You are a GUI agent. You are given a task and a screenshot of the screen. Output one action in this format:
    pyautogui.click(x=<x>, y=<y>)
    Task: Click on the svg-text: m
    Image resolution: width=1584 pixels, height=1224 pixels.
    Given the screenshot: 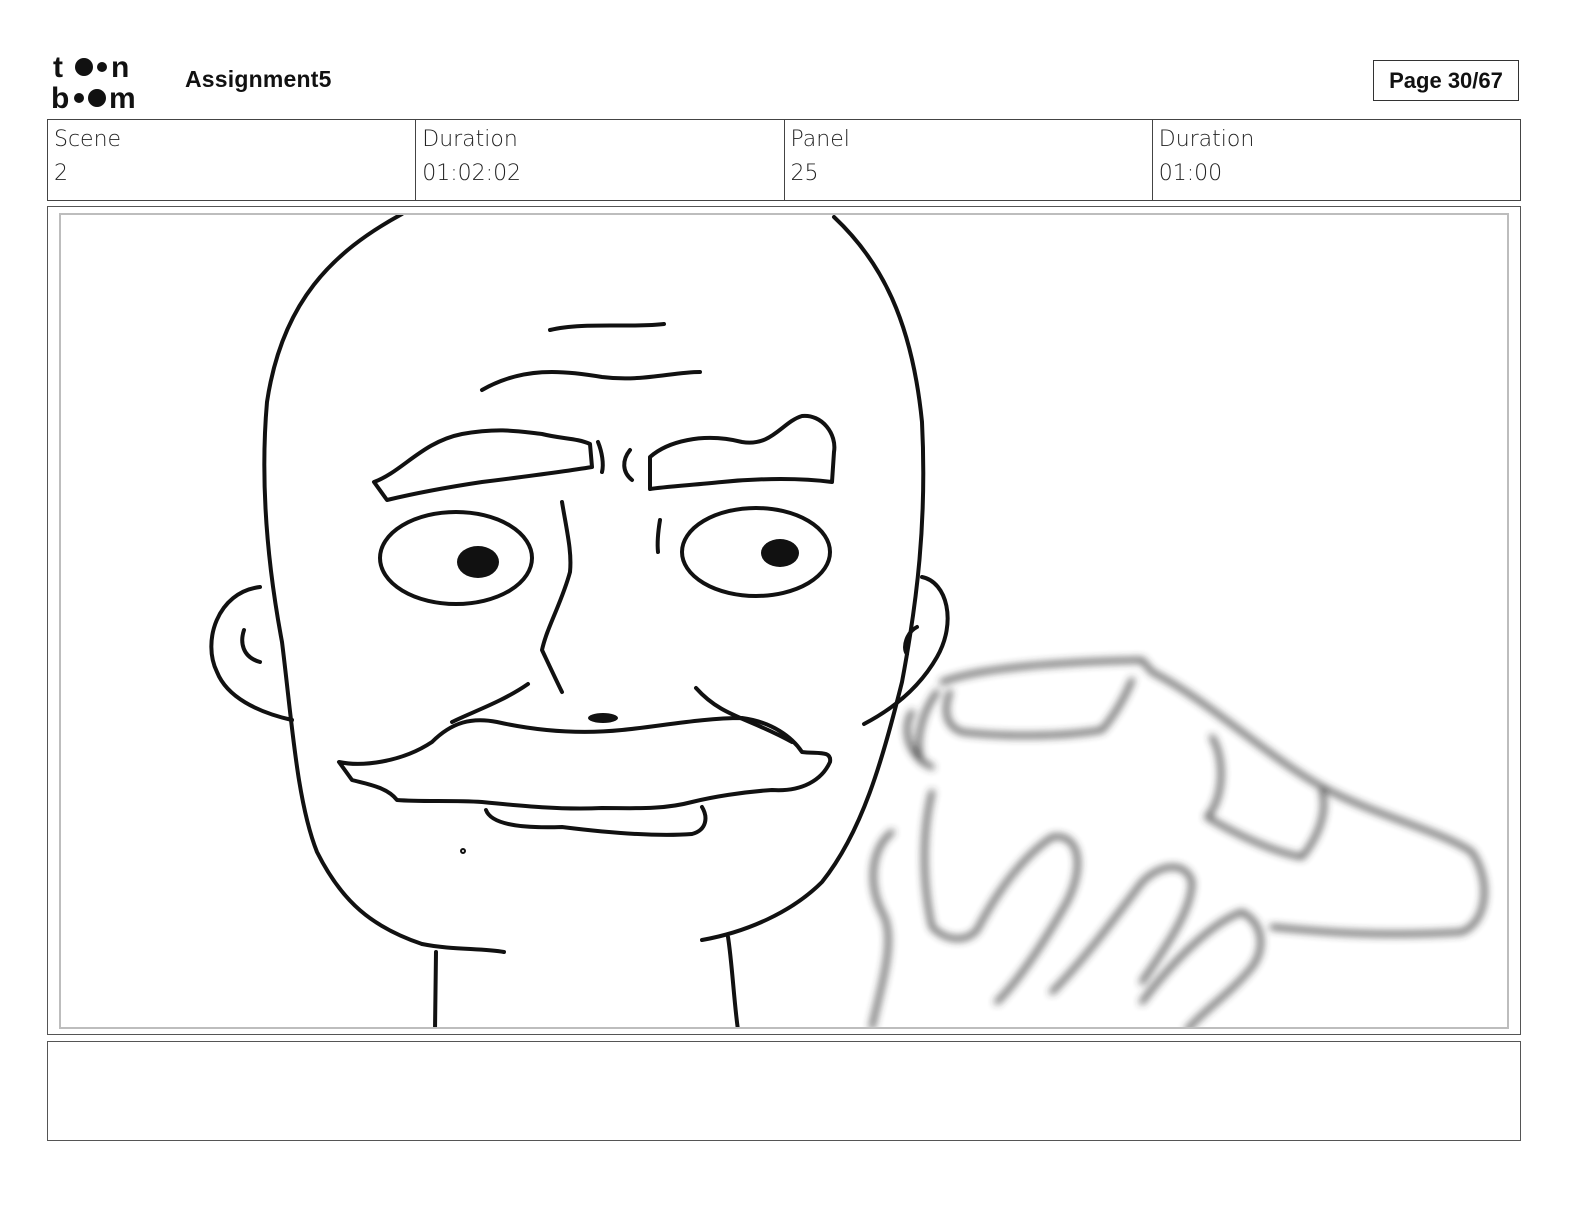 What is the action you would take?
    pyautogui.click(x=122, y=97)
    